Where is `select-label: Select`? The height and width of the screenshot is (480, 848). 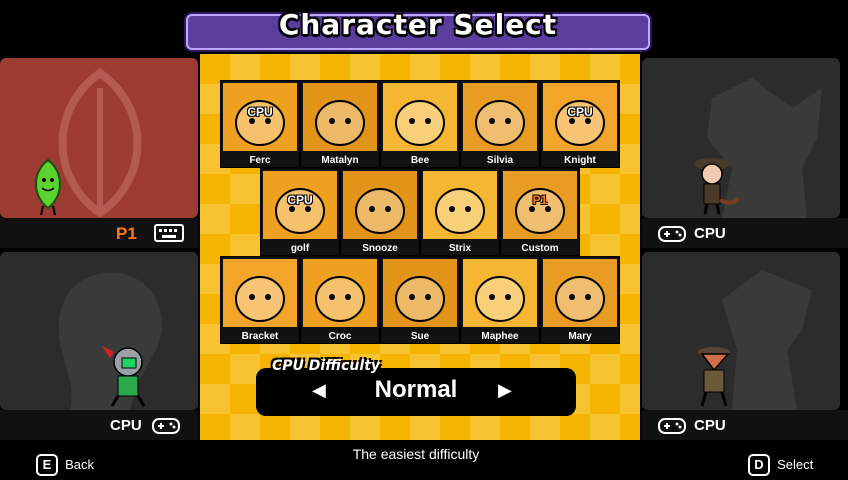 select-label: Select is located at coordinates (795, 464).